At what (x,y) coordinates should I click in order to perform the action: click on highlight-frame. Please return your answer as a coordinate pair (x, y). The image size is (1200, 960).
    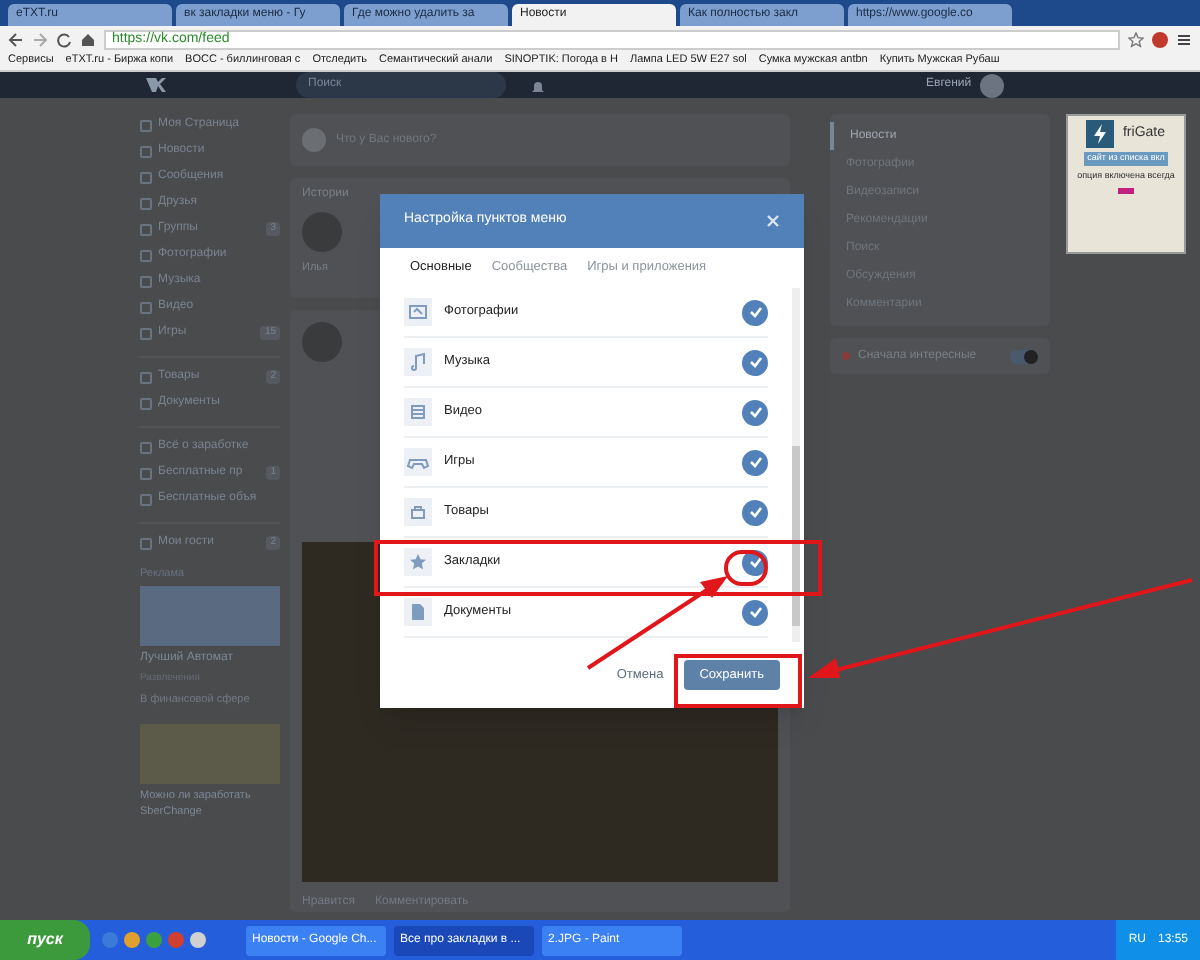
    Looking at the image, I should click on (738, 681).